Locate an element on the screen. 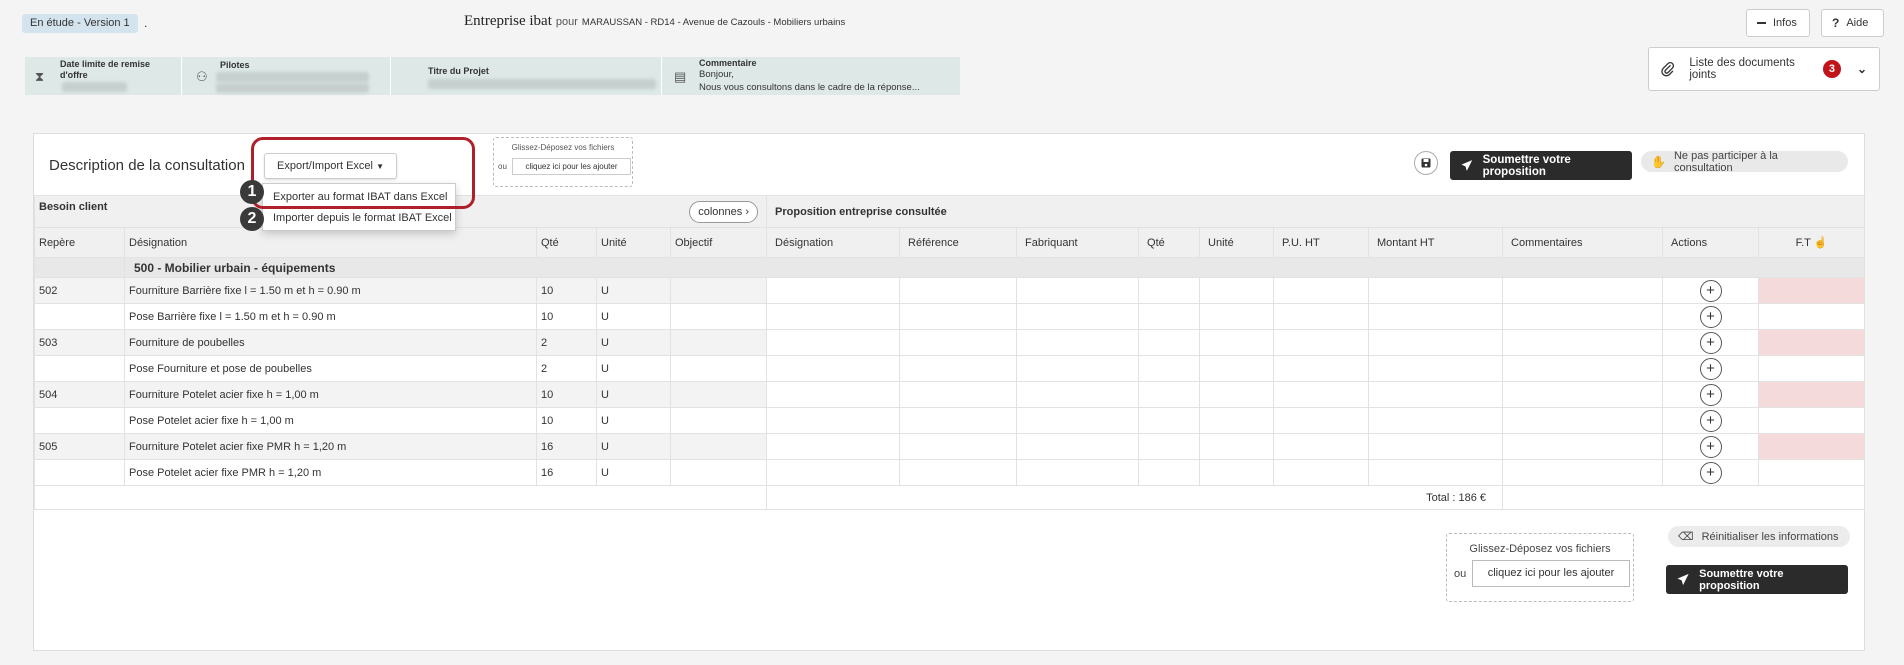 This screenshot has width=1904, height=665. infos-button: Infos is located at coordinates (1778, 23).